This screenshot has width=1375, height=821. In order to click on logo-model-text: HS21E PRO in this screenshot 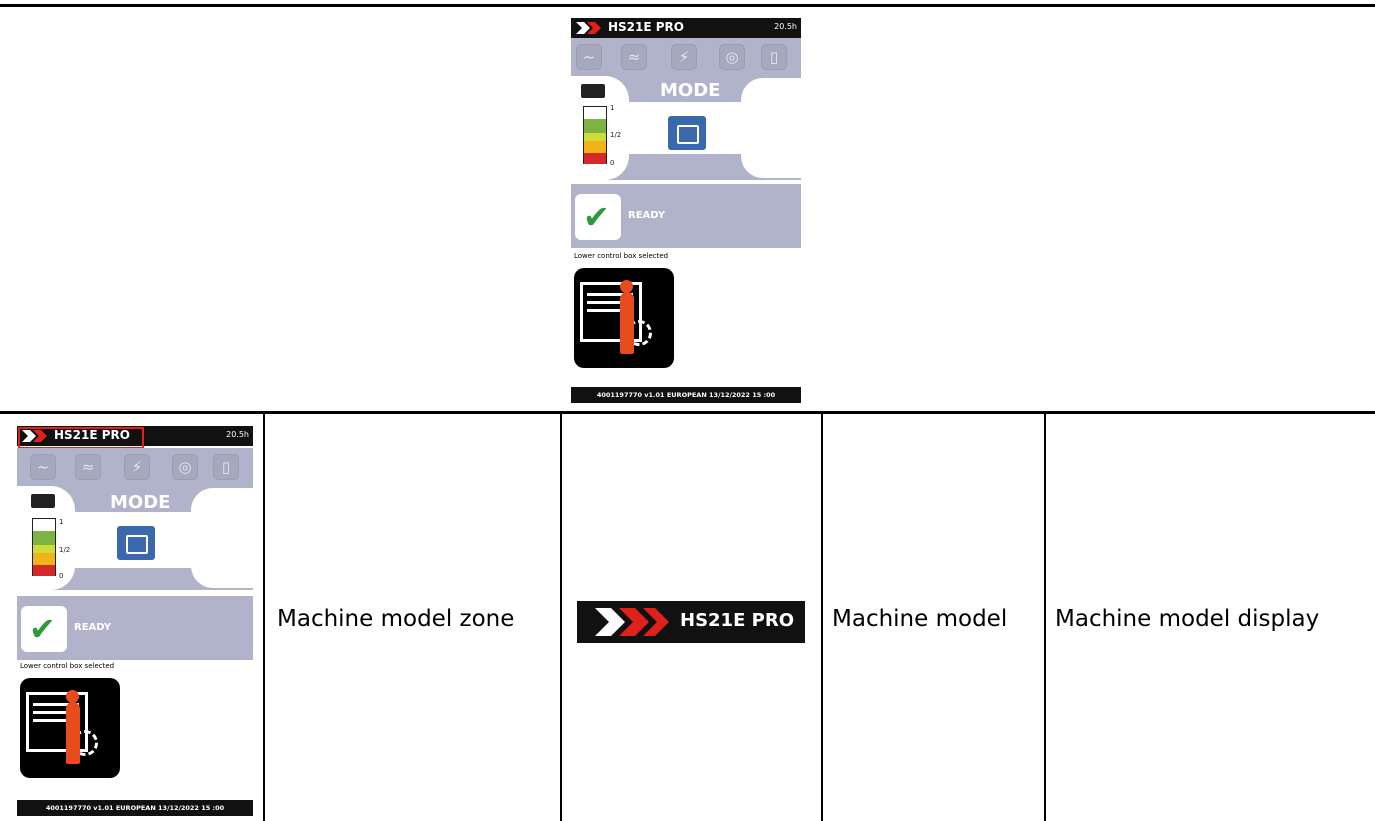, I will do `click(737, 620)`.